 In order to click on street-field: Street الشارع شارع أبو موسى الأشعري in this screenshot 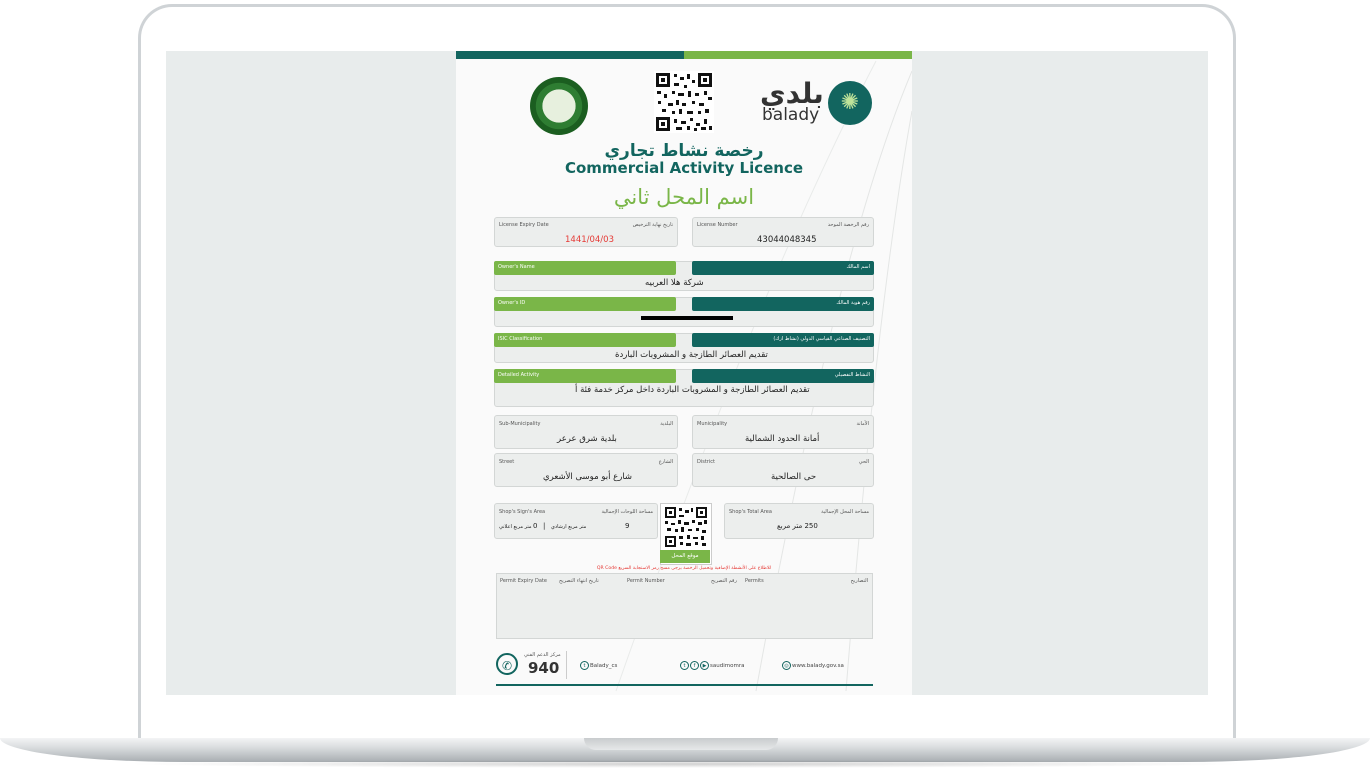, I will do `click(586, 470)`.